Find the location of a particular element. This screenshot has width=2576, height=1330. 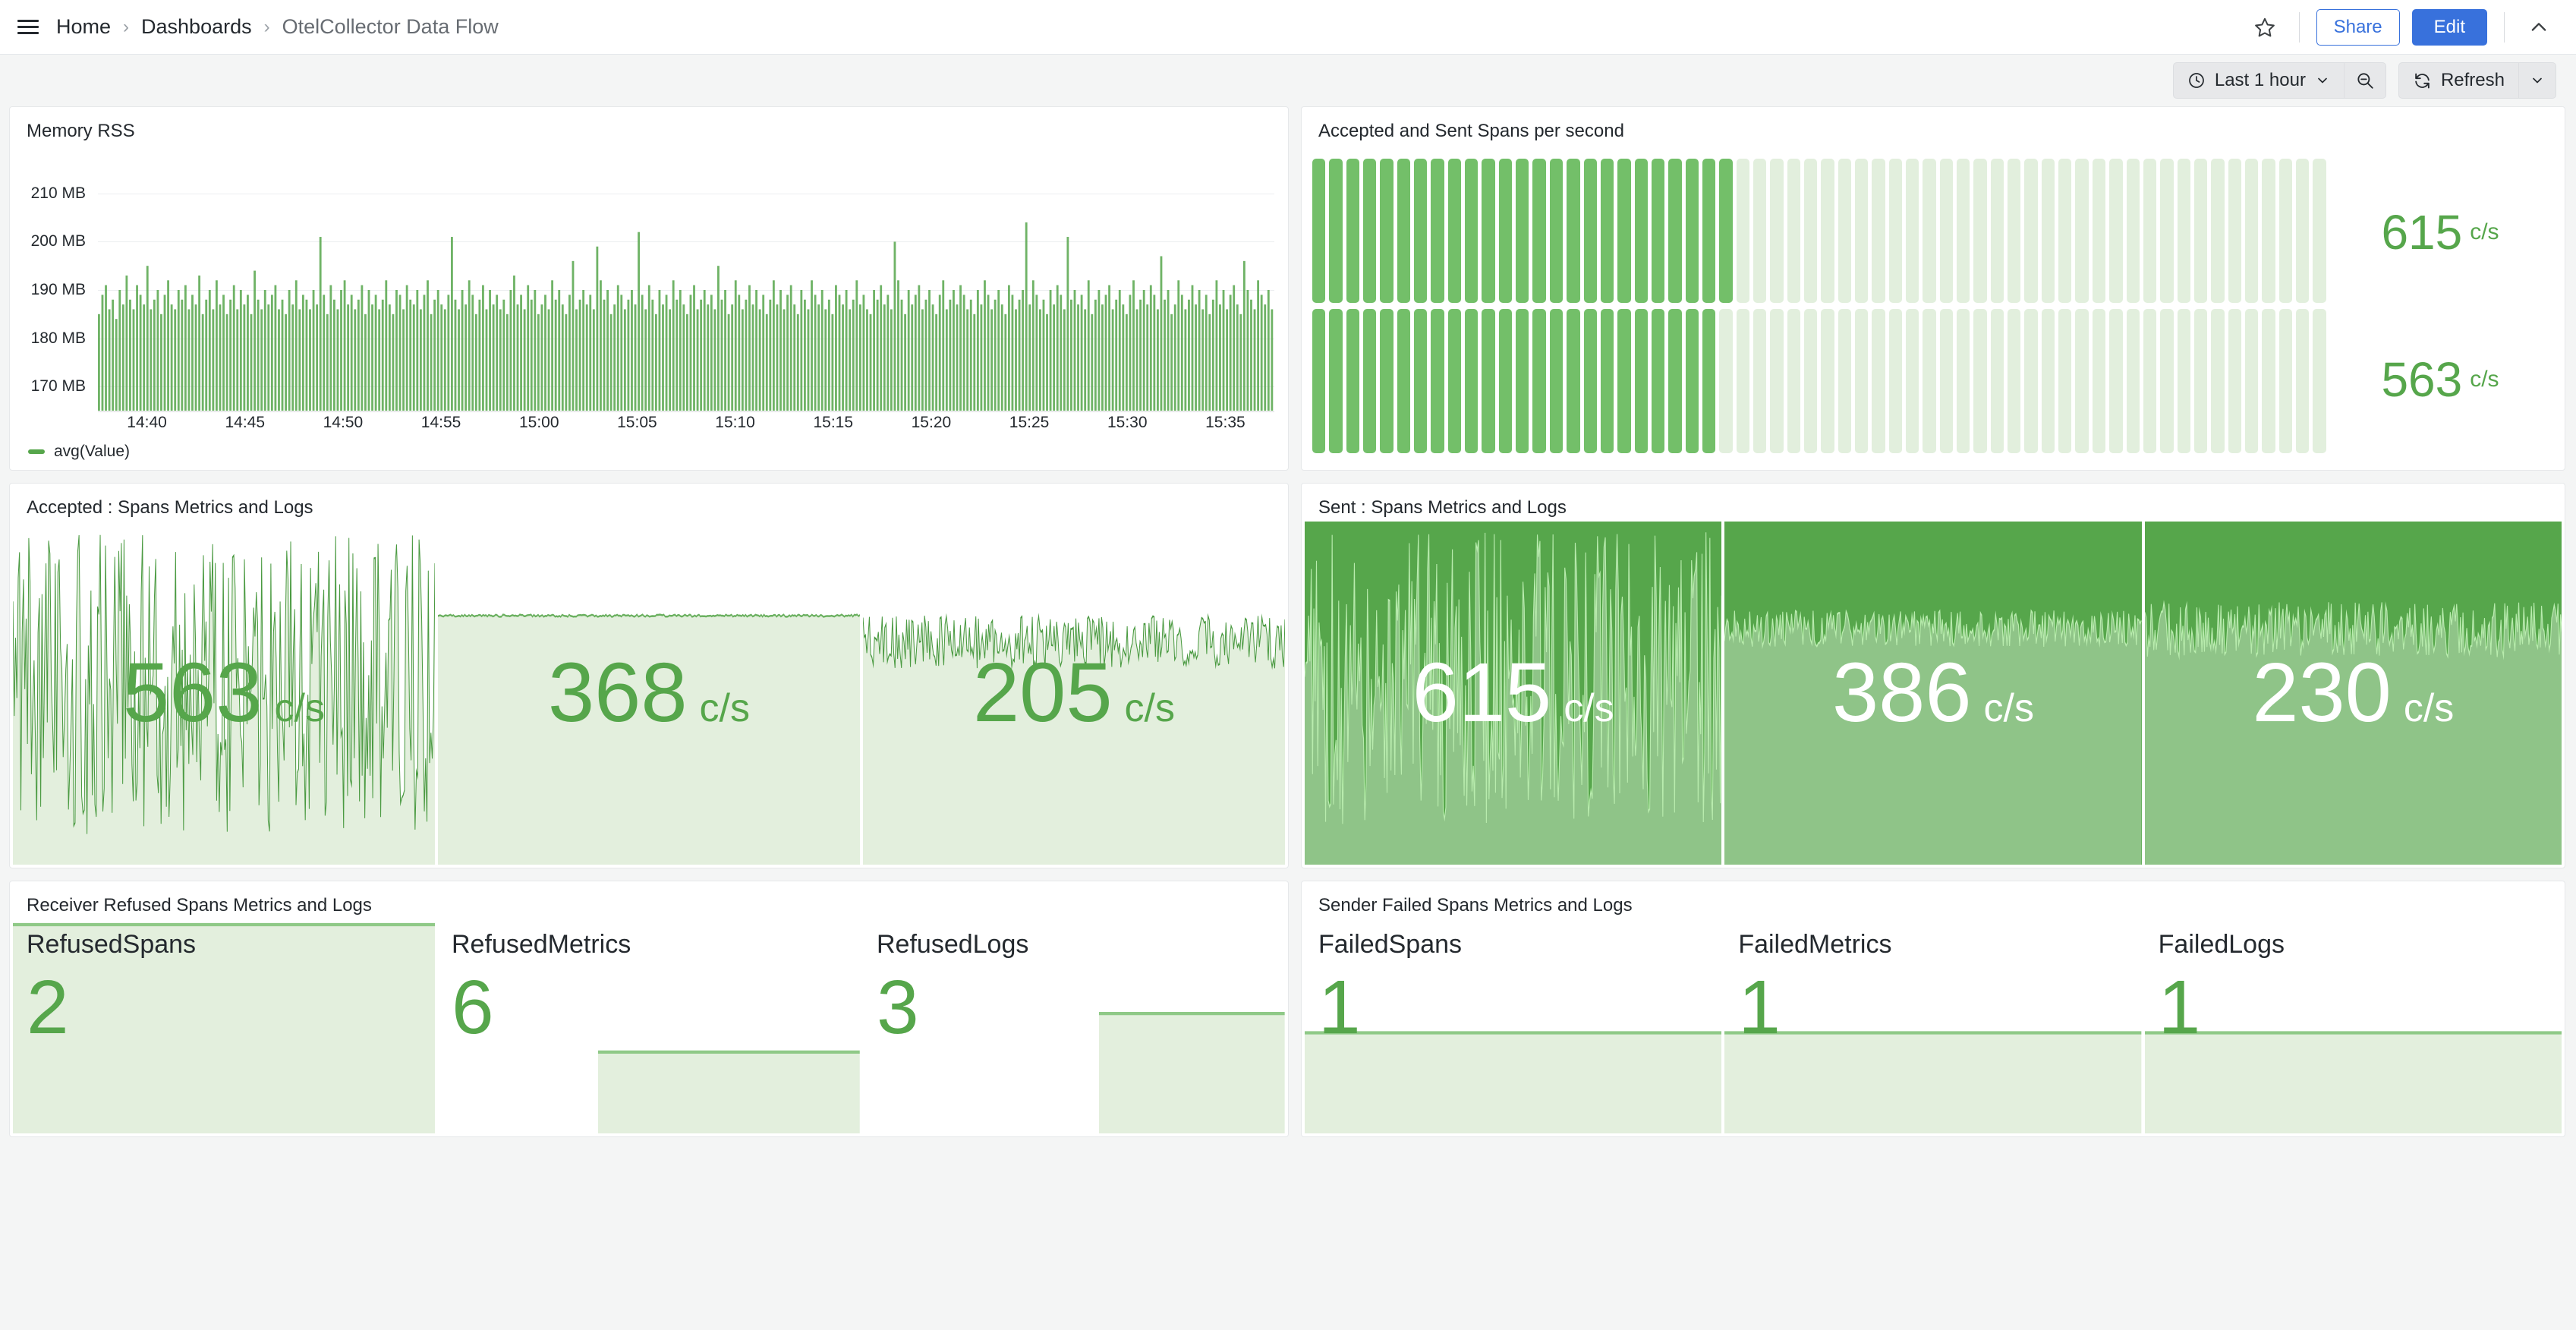

value-number: 615 is located at coordinates (2422, 232).